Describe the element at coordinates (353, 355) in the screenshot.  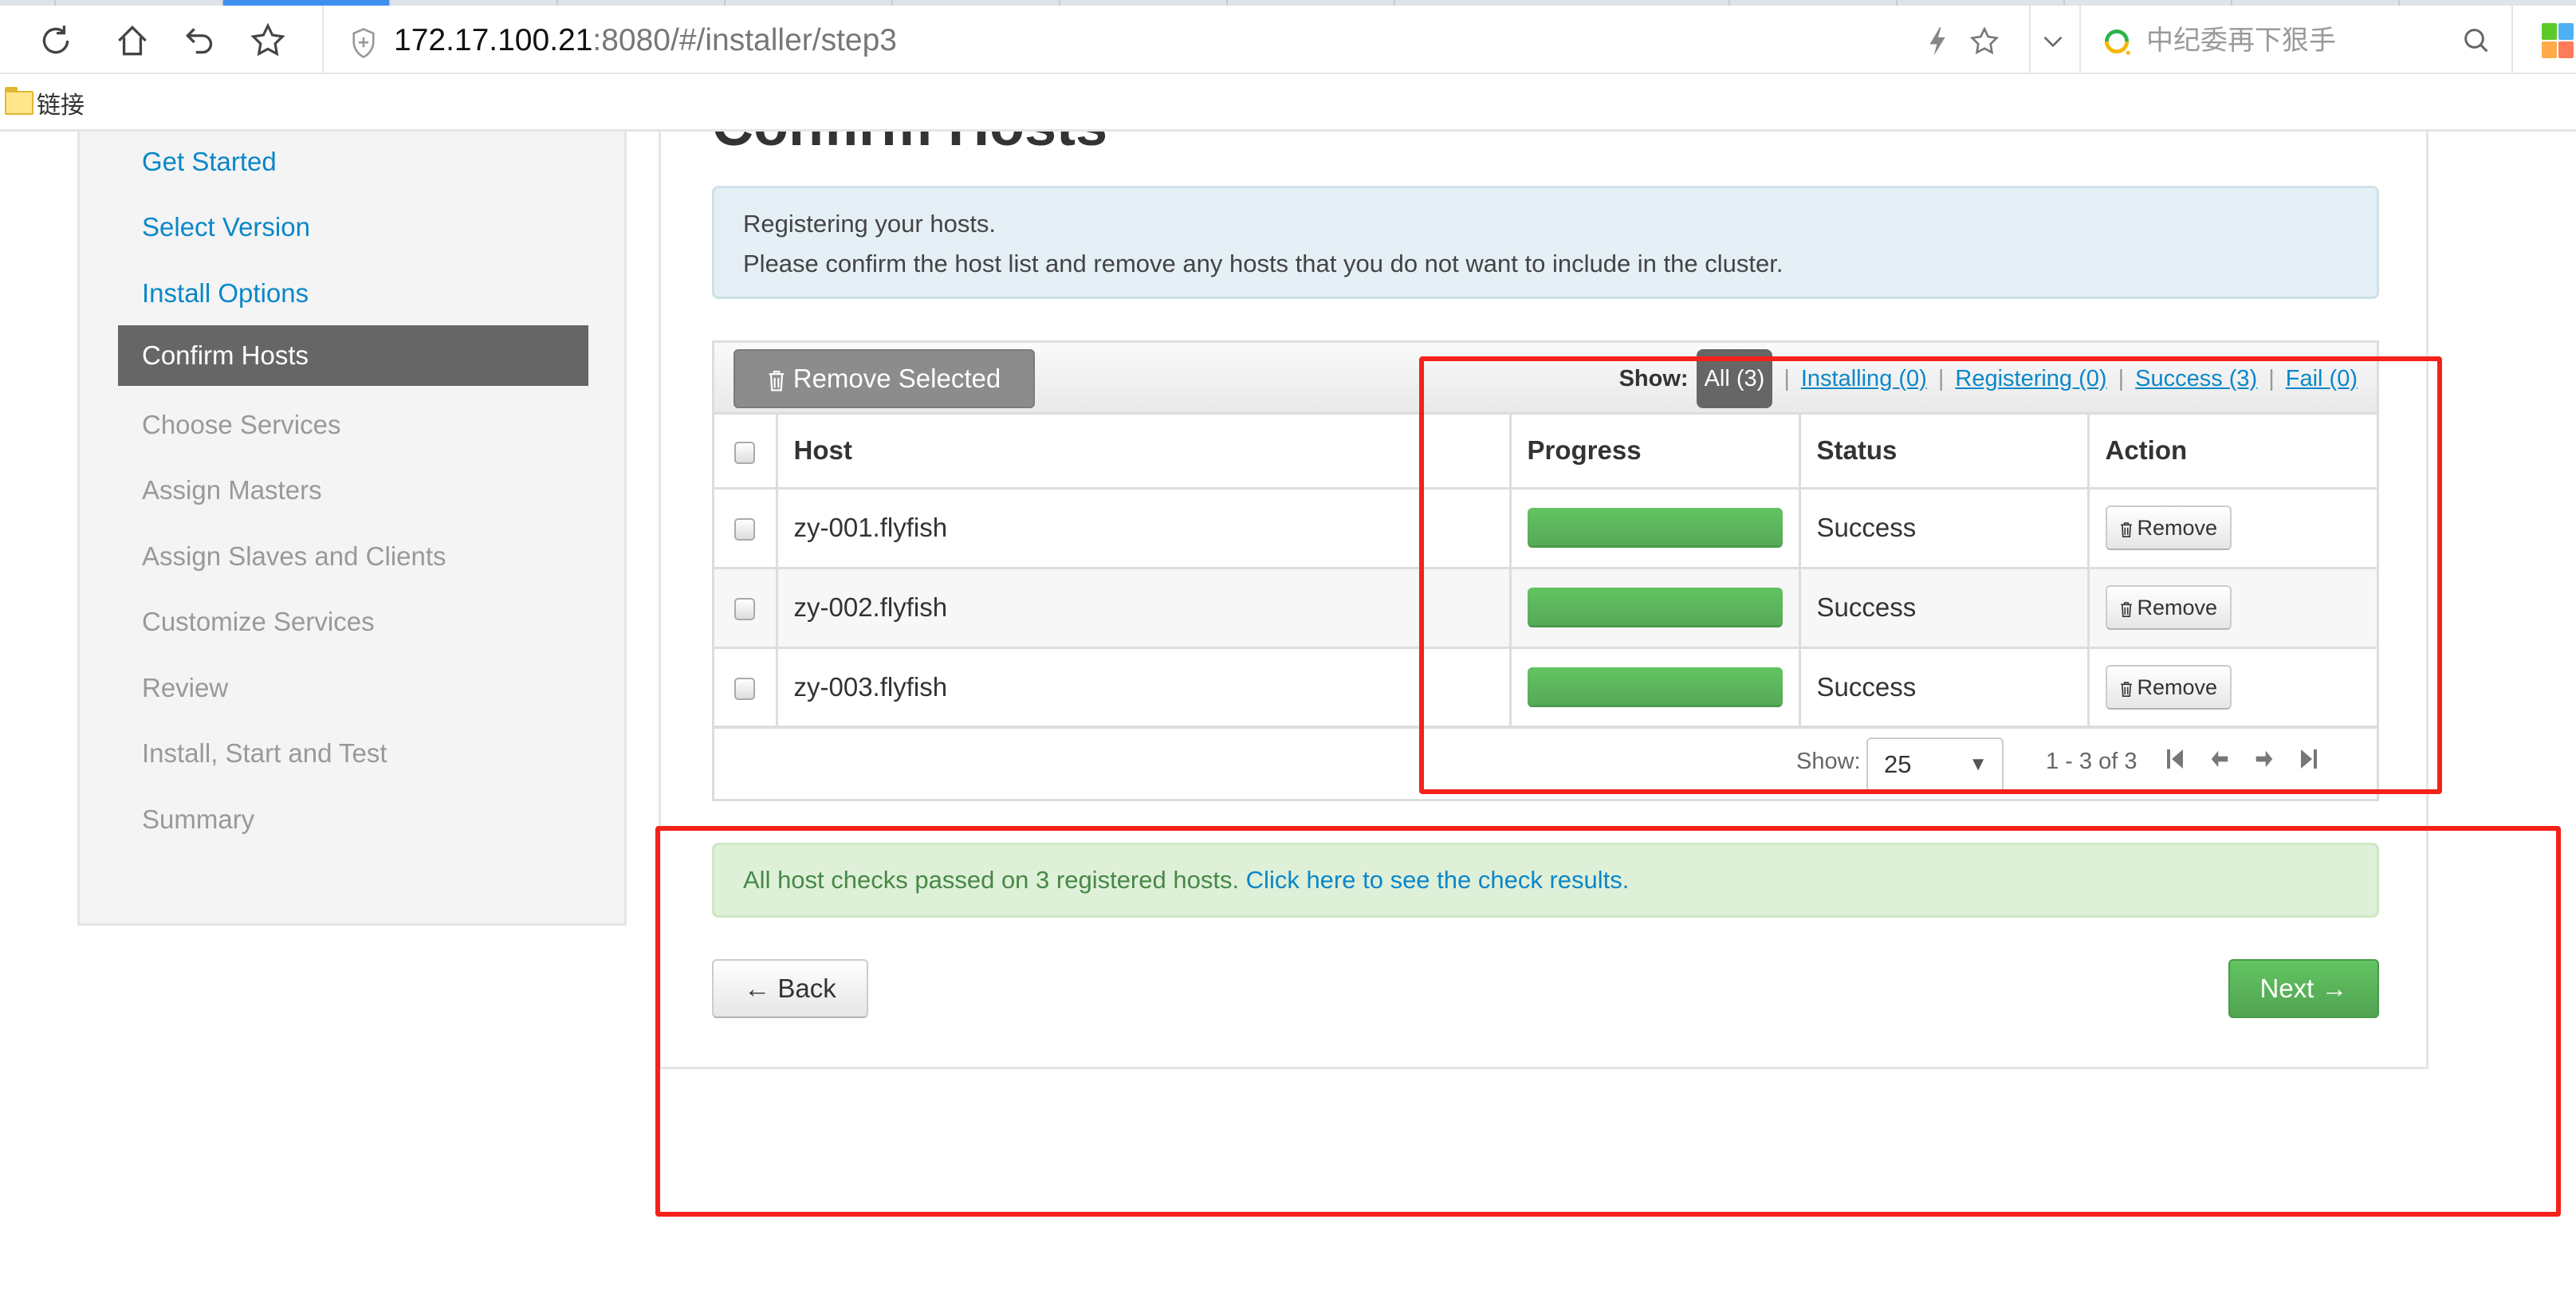
I see `sidebar-item-confirm-hosts: Confirm Hosts` at that location.